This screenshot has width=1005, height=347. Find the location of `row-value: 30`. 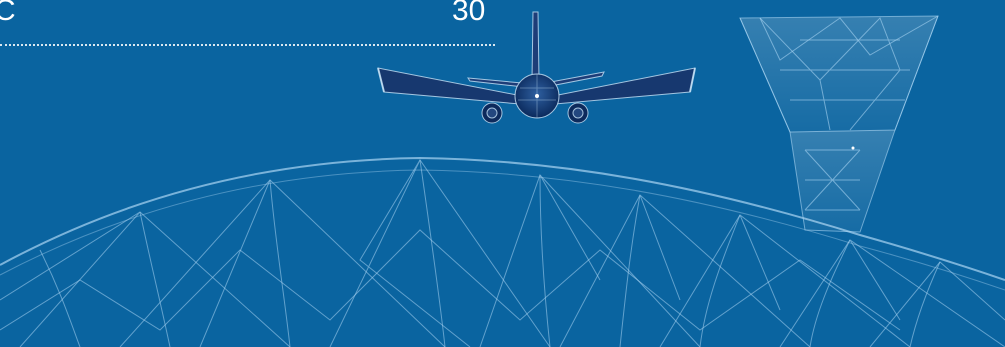

row-value: 30 is located at coordinates (469, 13).